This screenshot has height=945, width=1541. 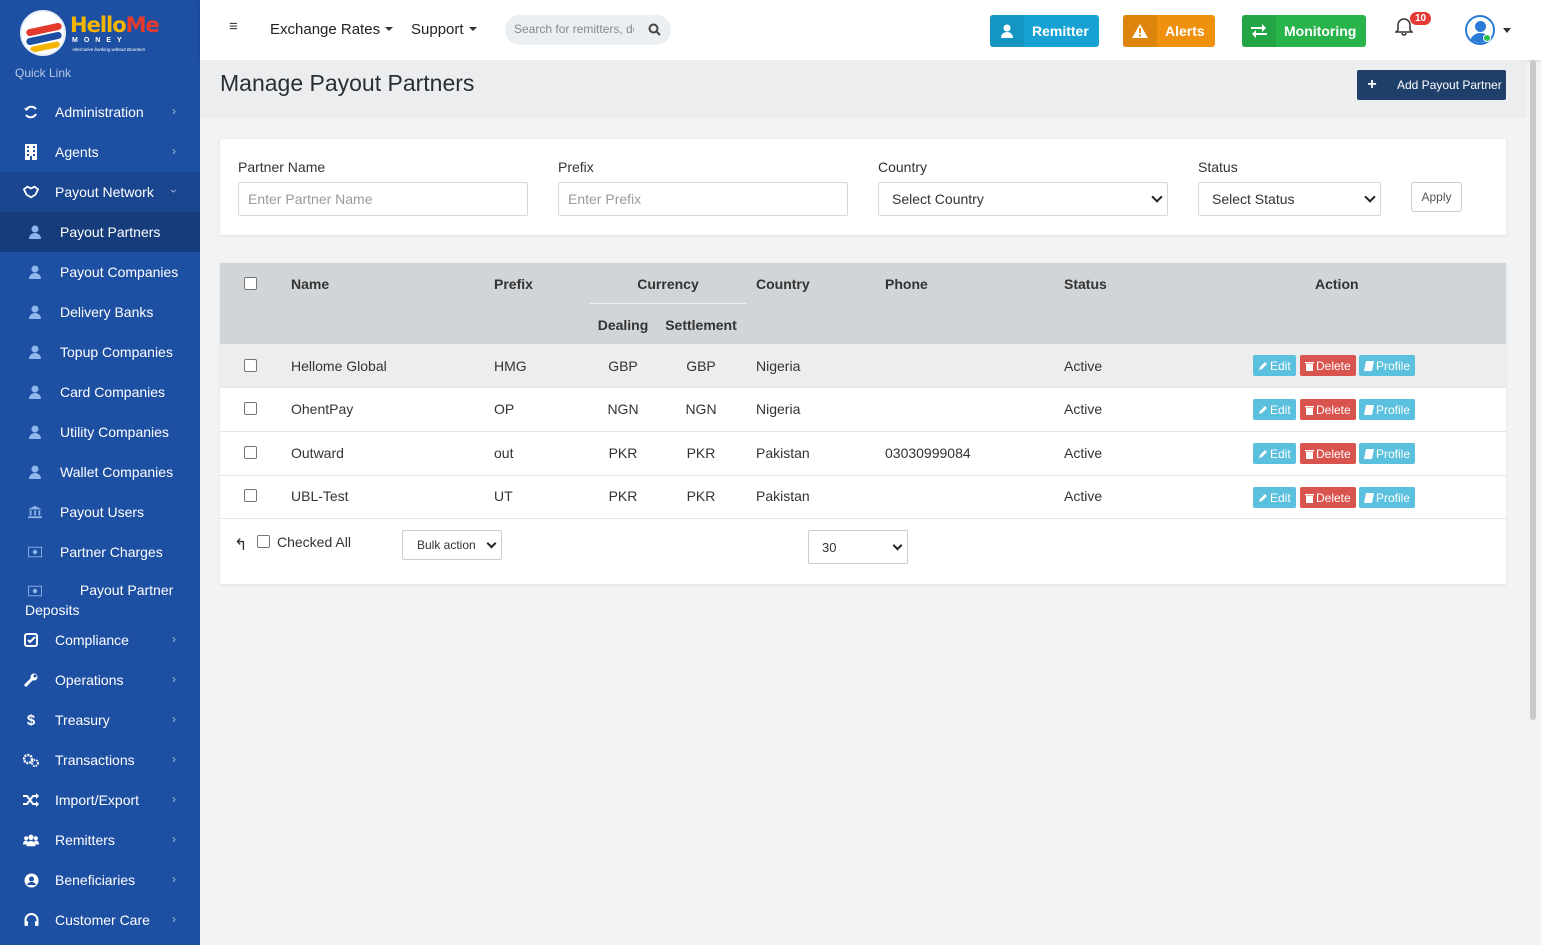 What do you see at coordinates (43, 33) in the screenshot?
I see `logo-emblem-icon` at bounding box center [43, 33].